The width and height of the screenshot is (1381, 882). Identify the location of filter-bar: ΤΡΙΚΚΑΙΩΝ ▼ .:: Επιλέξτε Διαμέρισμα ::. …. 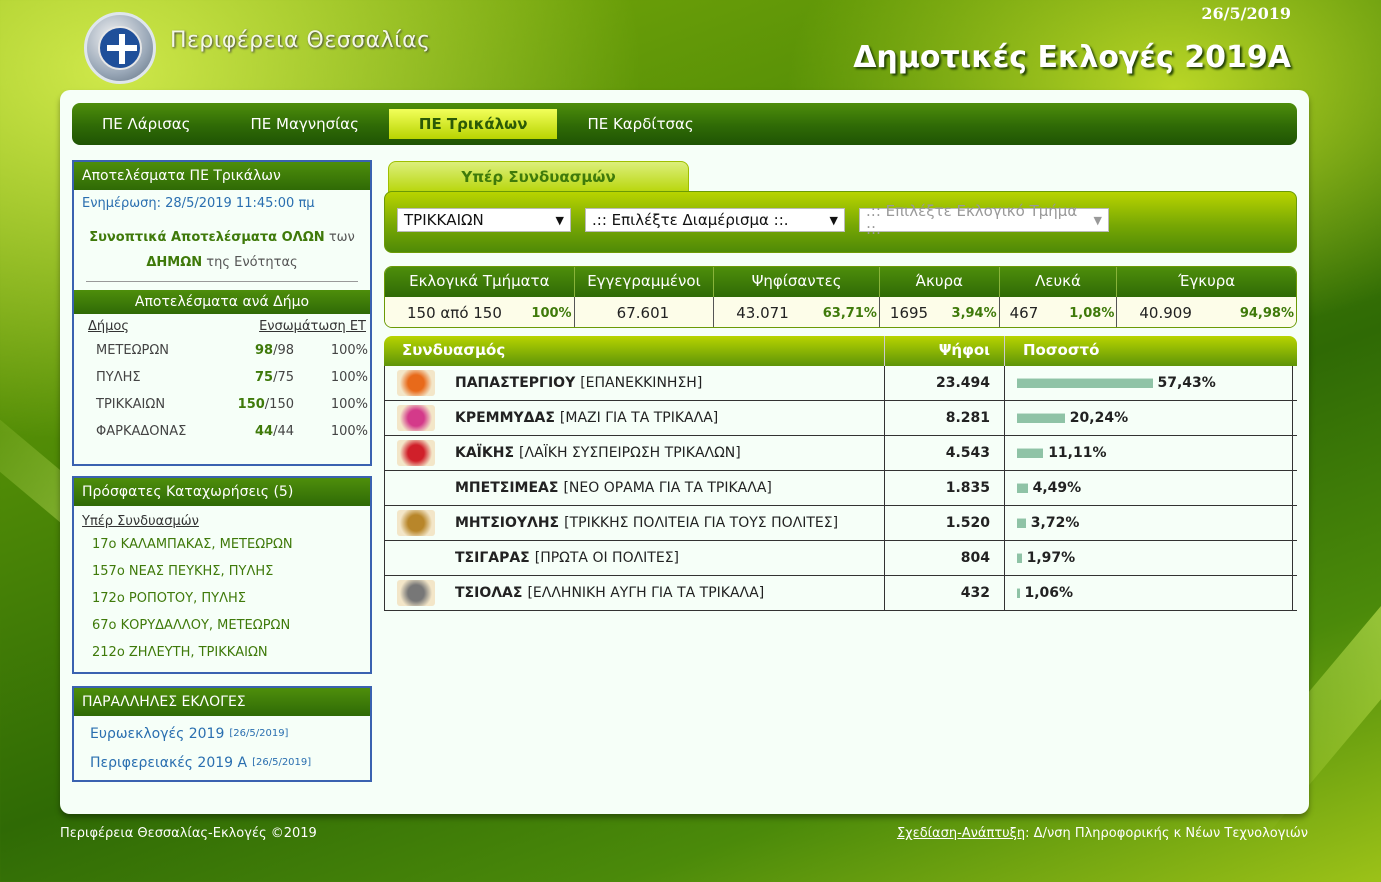
(840, 222).